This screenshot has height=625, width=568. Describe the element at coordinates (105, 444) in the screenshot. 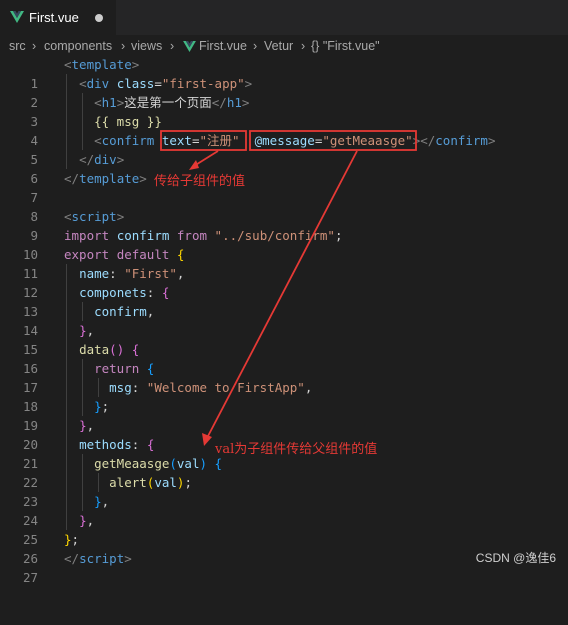

I see `property-key: methods` at that location.